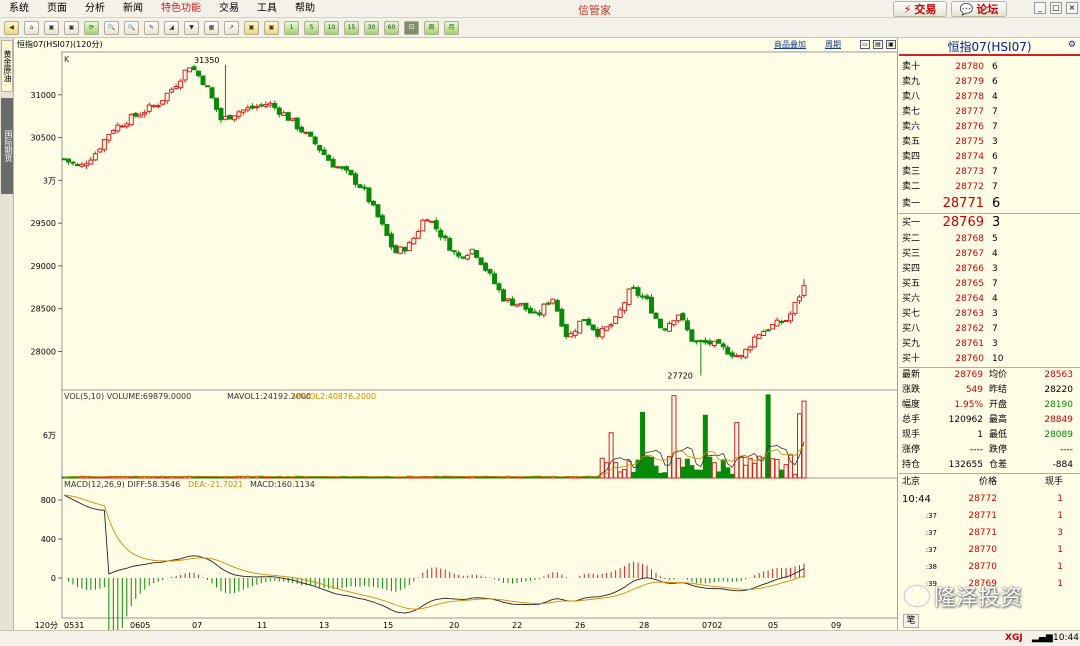  Describe the element at coordinates (311, 27) in the screenshot. I see `period-5m-button: 5` at that location.